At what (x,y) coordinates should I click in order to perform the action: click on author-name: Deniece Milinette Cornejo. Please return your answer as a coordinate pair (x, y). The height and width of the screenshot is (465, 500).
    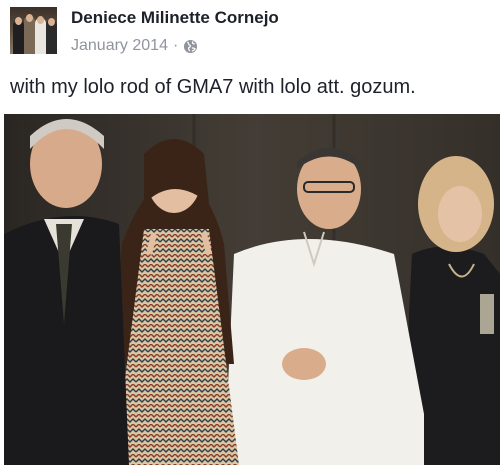
    Looking at the image, I should click on (175, 18).